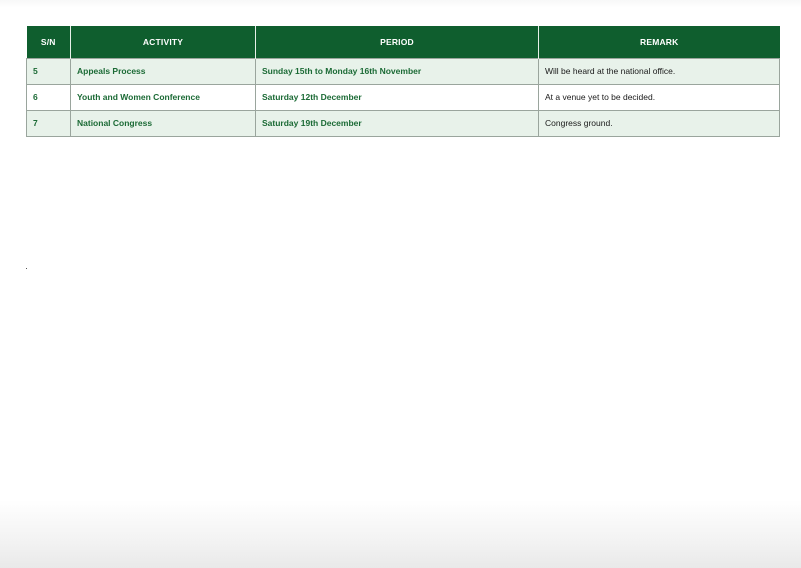 The image size is (801, 568). I want to click on cell-period: Saturday 19th December, so click(397, 123).